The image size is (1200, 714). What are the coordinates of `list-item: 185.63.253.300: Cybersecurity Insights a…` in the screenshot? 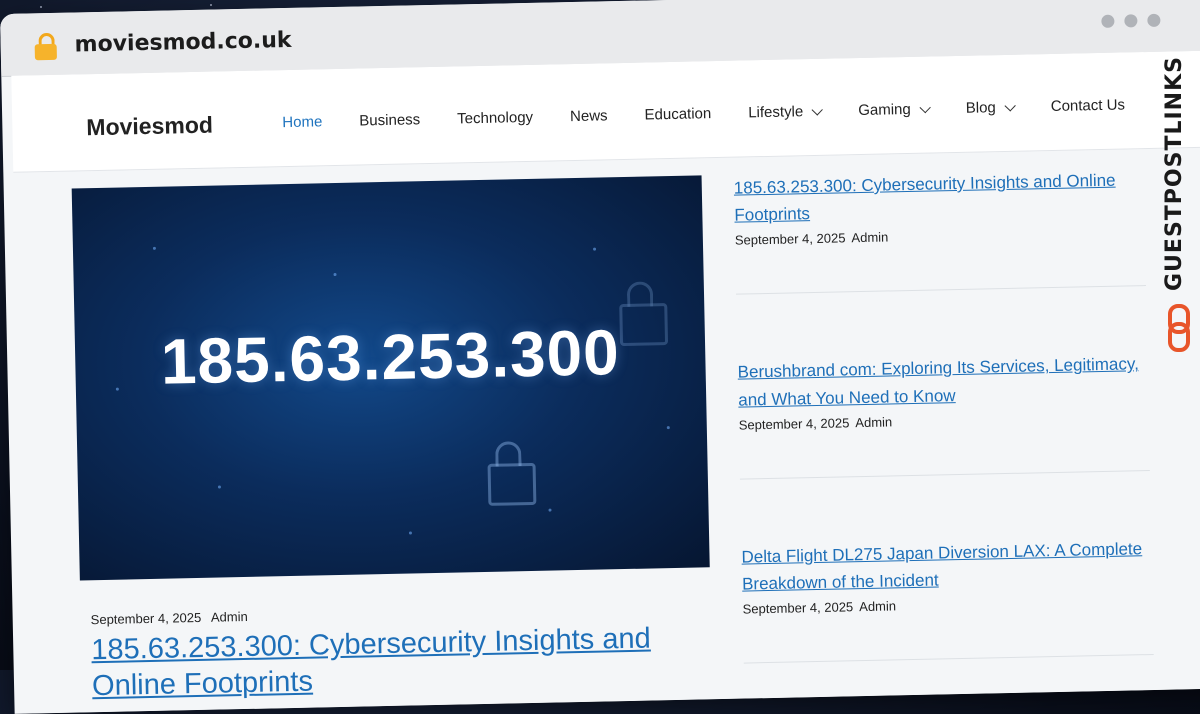 It's located at (939, 231).